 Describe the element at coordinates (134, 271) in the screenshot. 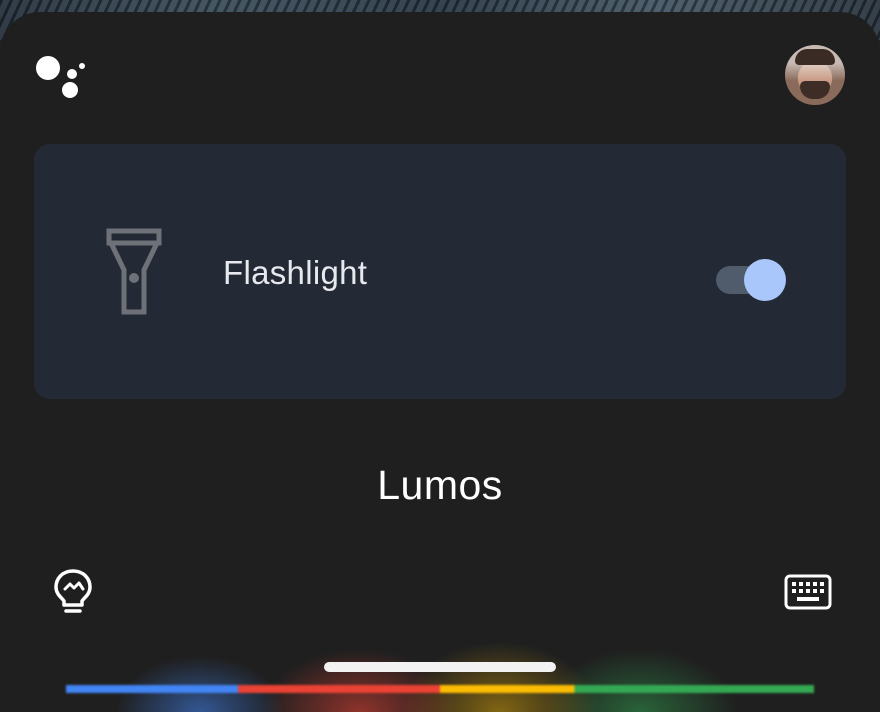

I see `flashlight-icon` at that location.